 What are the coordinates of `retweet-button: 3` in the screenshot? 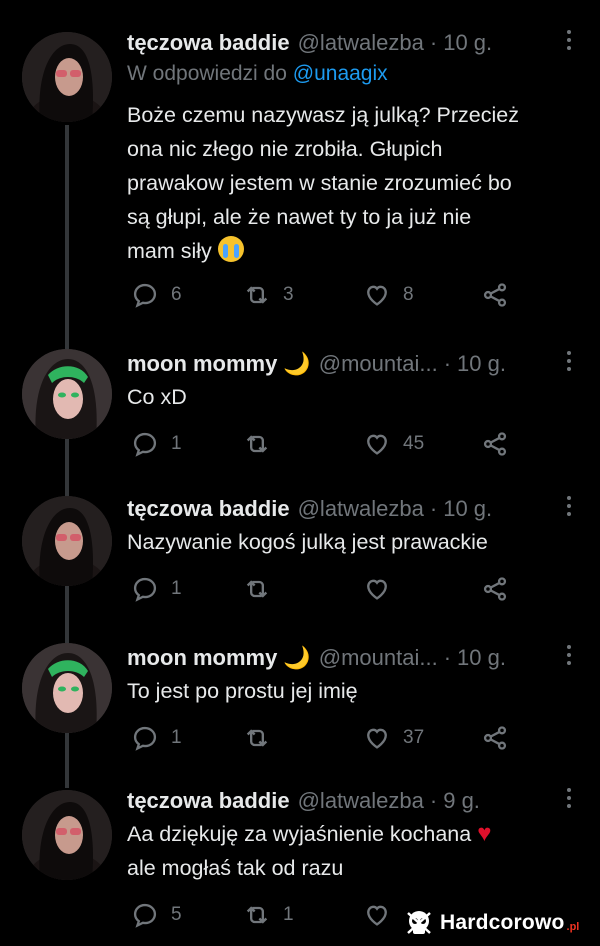 It's located at (268, 295).